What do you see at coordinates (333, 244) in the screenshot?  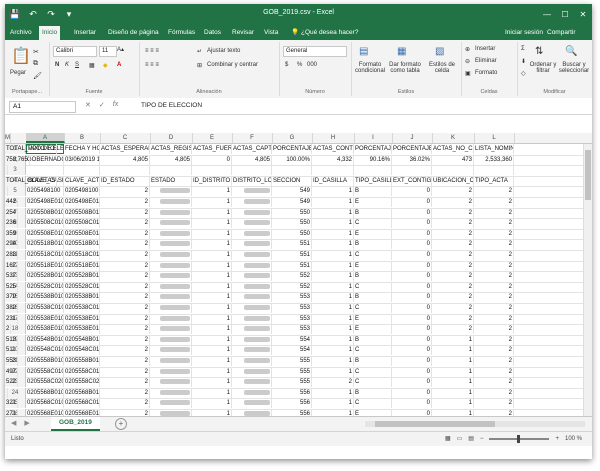 I see `cell-h10: 1` at bounding box center [333, 244].